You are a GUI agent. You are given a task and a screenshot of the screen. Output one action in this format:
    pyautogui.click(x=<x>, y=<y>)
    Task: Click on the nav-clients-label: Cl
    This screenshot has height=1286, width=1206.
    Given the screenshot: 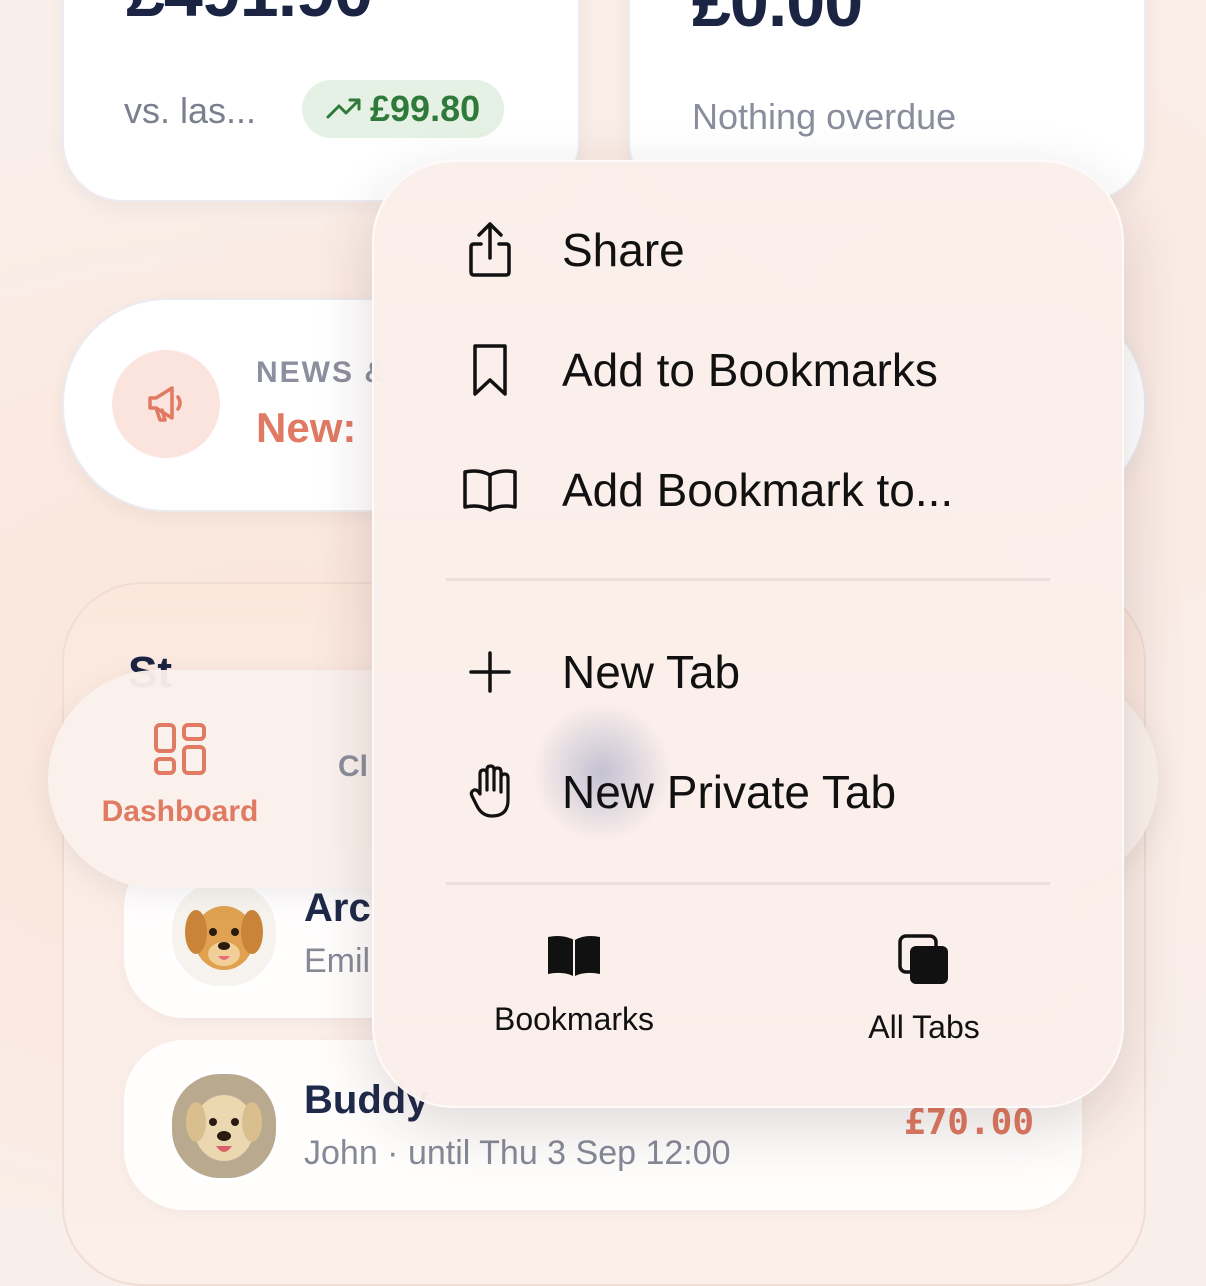 What is the action you would take?
    pyautogui.click(x=353, y=766)
    